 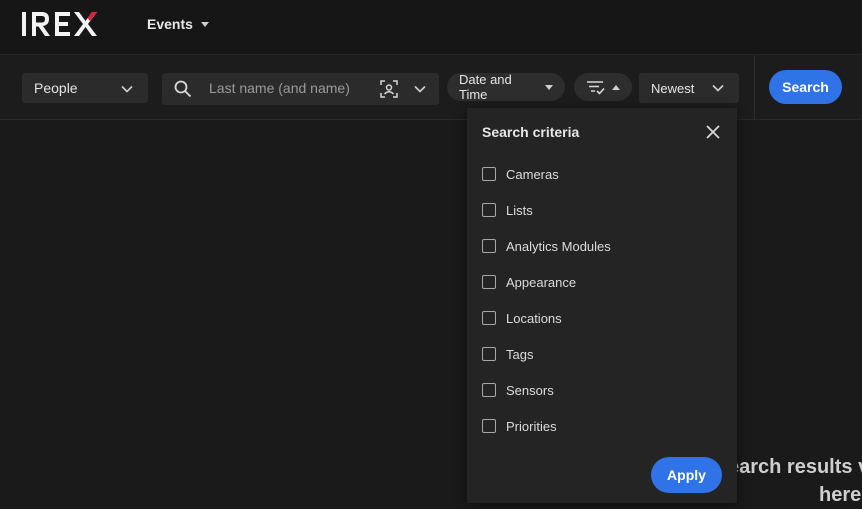 I want to click on search-button: Search, so click(x=805, y=87).